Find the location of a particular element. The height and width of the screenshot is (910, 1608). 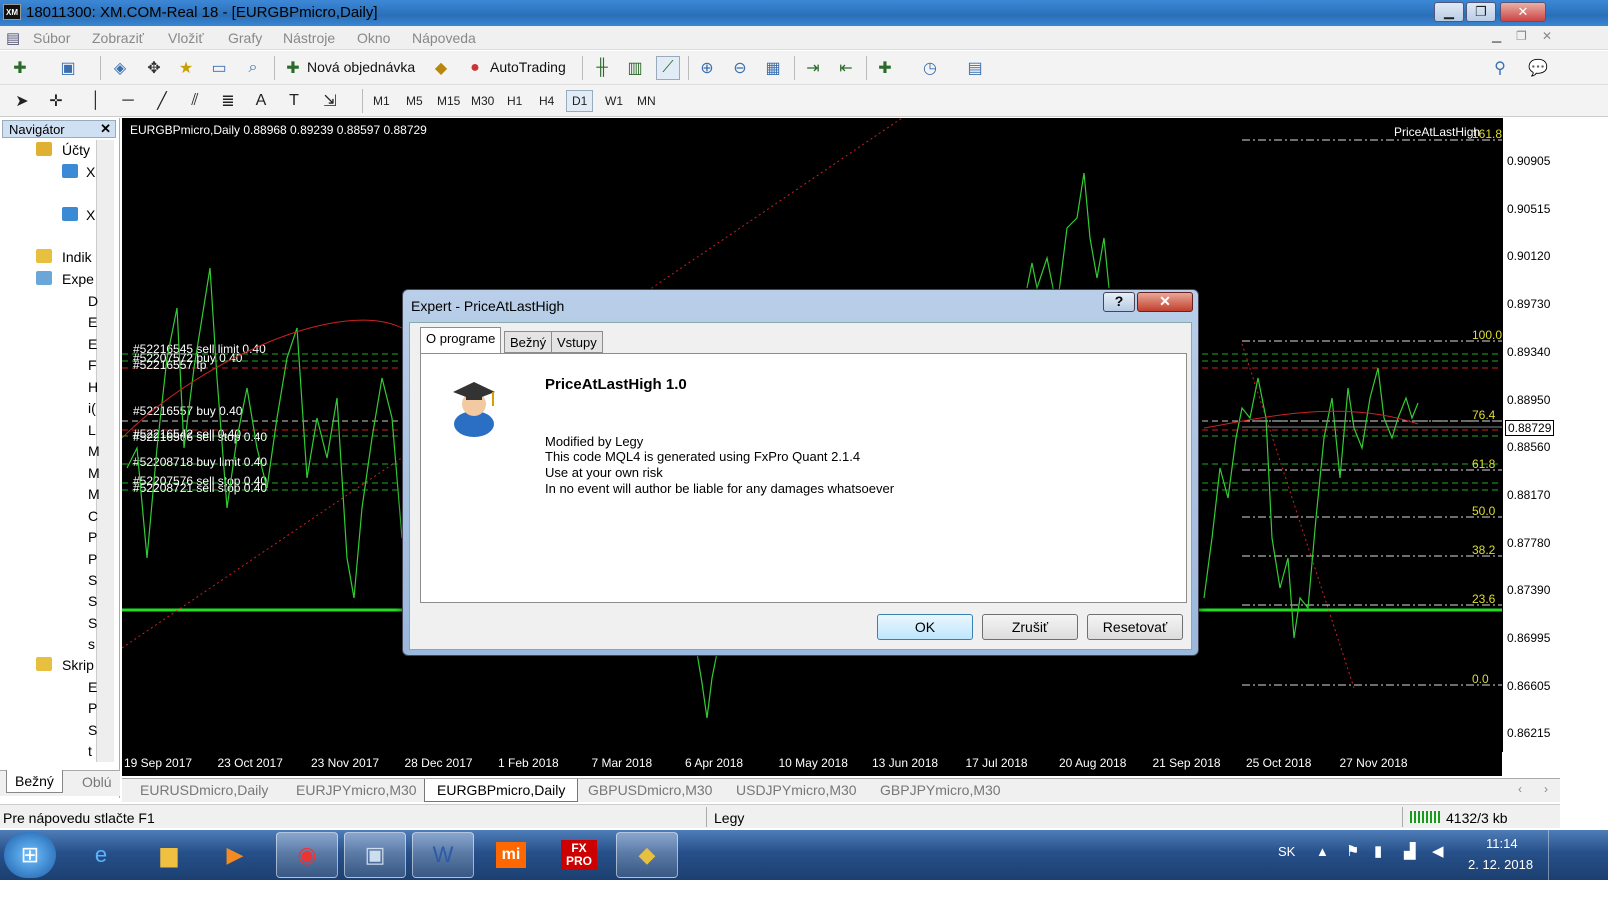

menu-grafy: Grafy is located at coordinates (245, 38).